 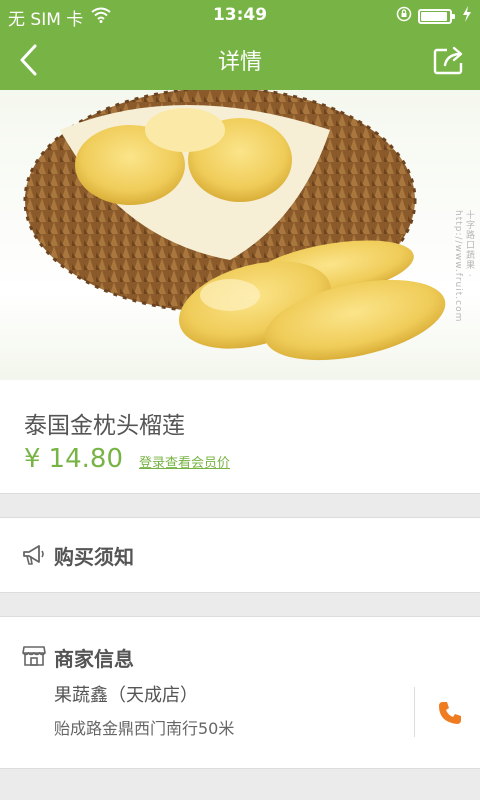 I want to click on rotation-lock-icon, so click(x=404, y=16).